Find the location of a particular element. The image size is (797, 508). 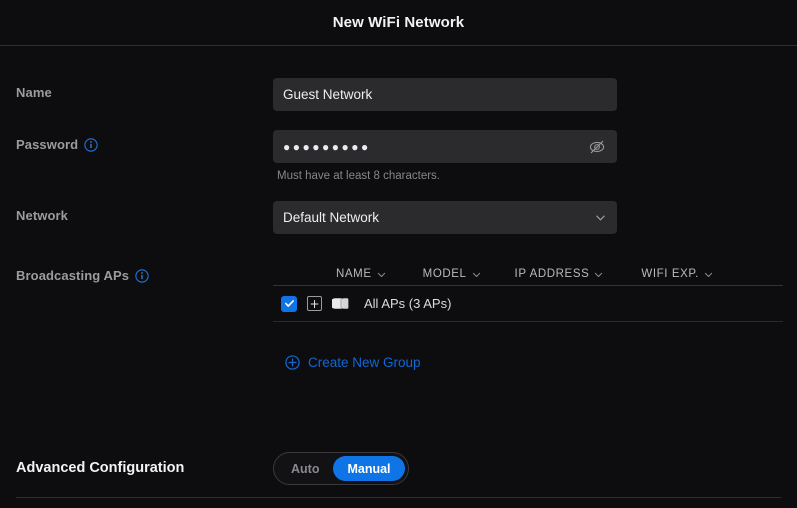

column-header-model: MODEL is located at coordinates (452, 274).